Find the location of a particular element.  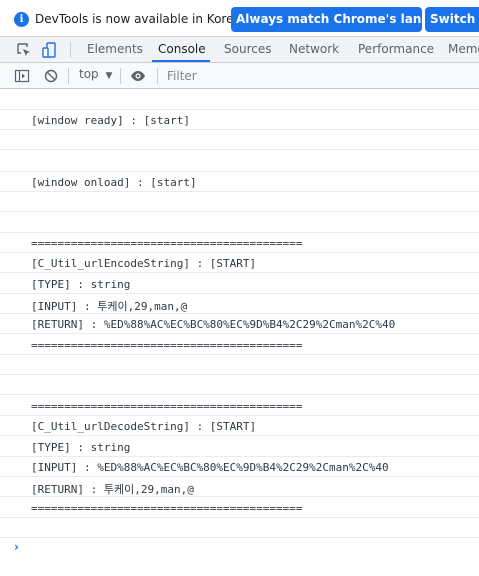

console-message-text: [C_Util_urlDecodeString] : [START] is located at coordinates (144, 426).